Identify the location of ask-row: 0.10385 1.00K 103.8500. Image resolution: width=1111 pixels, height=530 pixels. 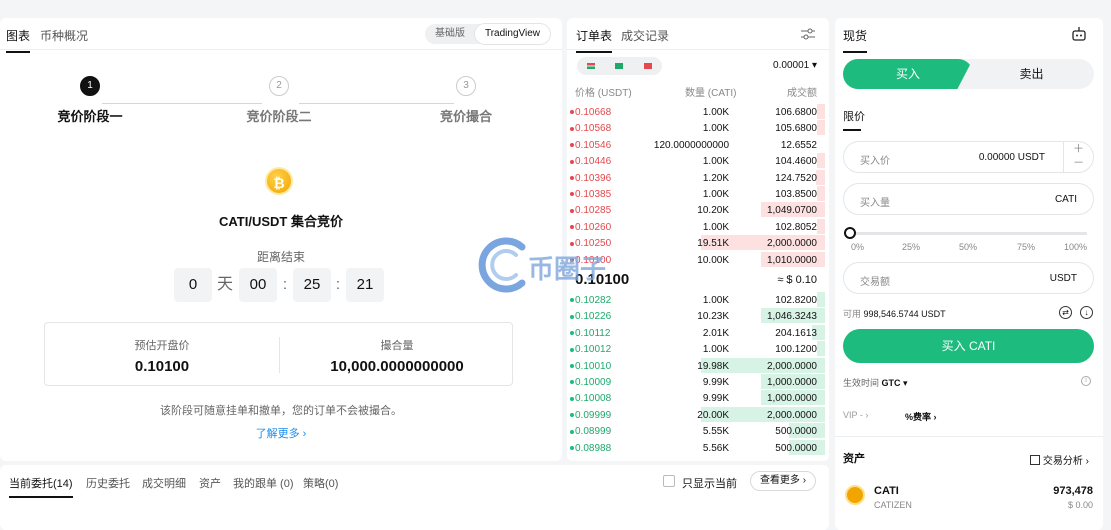
(698, 194).